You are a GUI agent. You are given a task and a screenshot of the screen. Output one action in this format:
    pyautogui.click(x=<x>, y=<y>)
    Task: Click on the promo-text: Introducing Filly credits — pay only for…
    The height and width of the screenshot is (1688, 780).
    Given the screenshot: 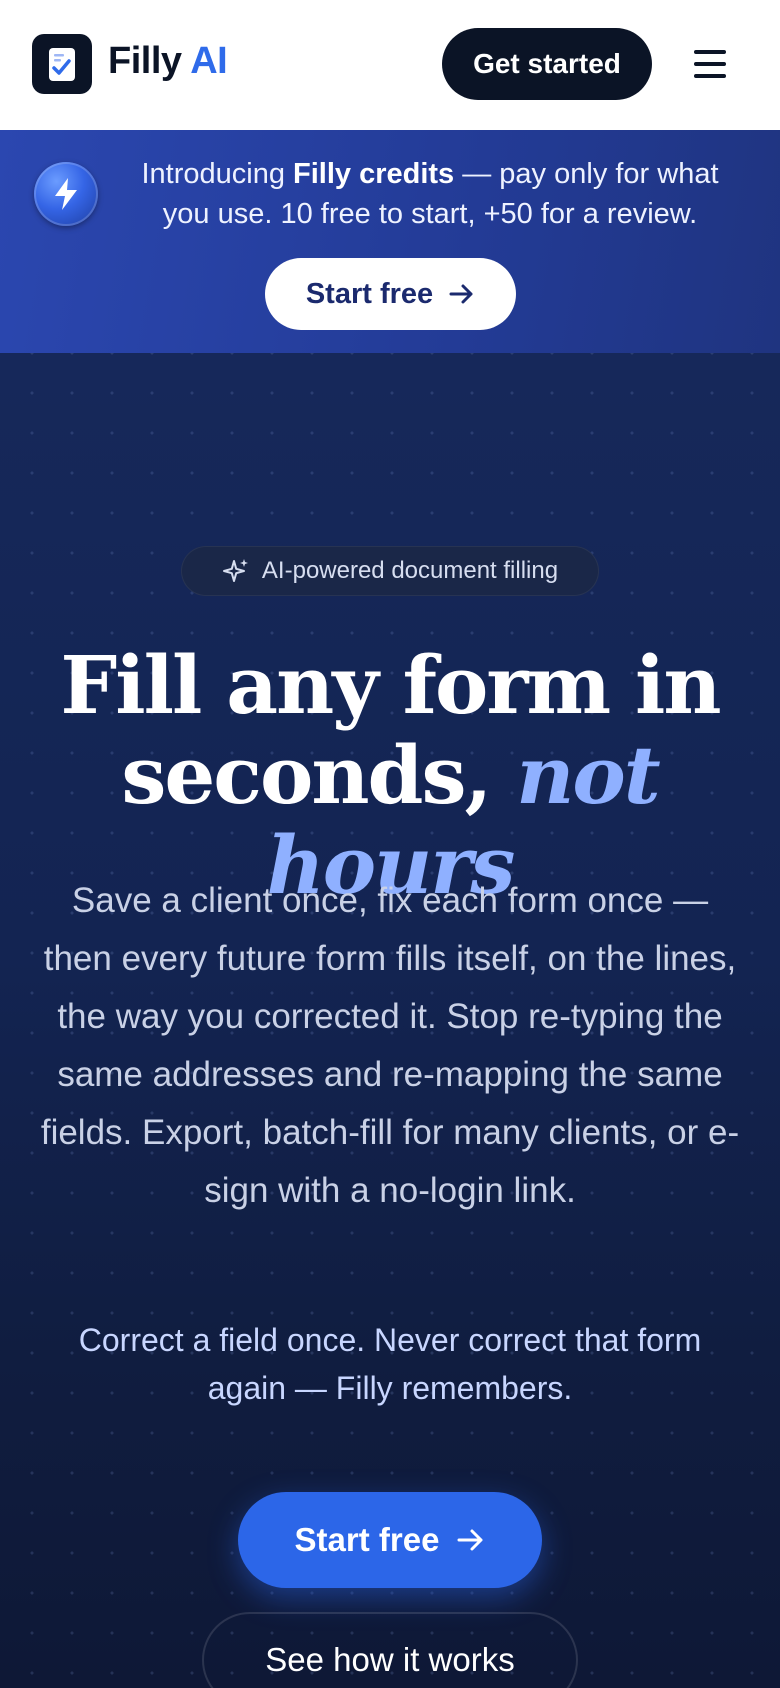 What is the action you would take?
    pyautogui.click(x=430, y=194)
    